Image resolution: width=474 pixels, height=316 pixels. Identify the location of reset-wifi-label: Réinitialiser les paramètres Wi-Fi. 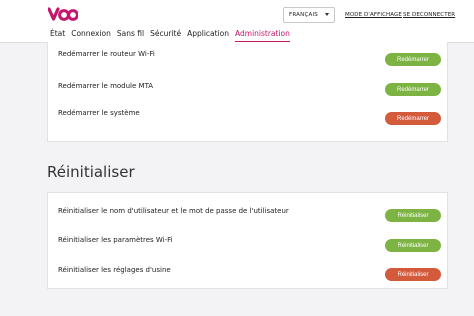
(115, 240).